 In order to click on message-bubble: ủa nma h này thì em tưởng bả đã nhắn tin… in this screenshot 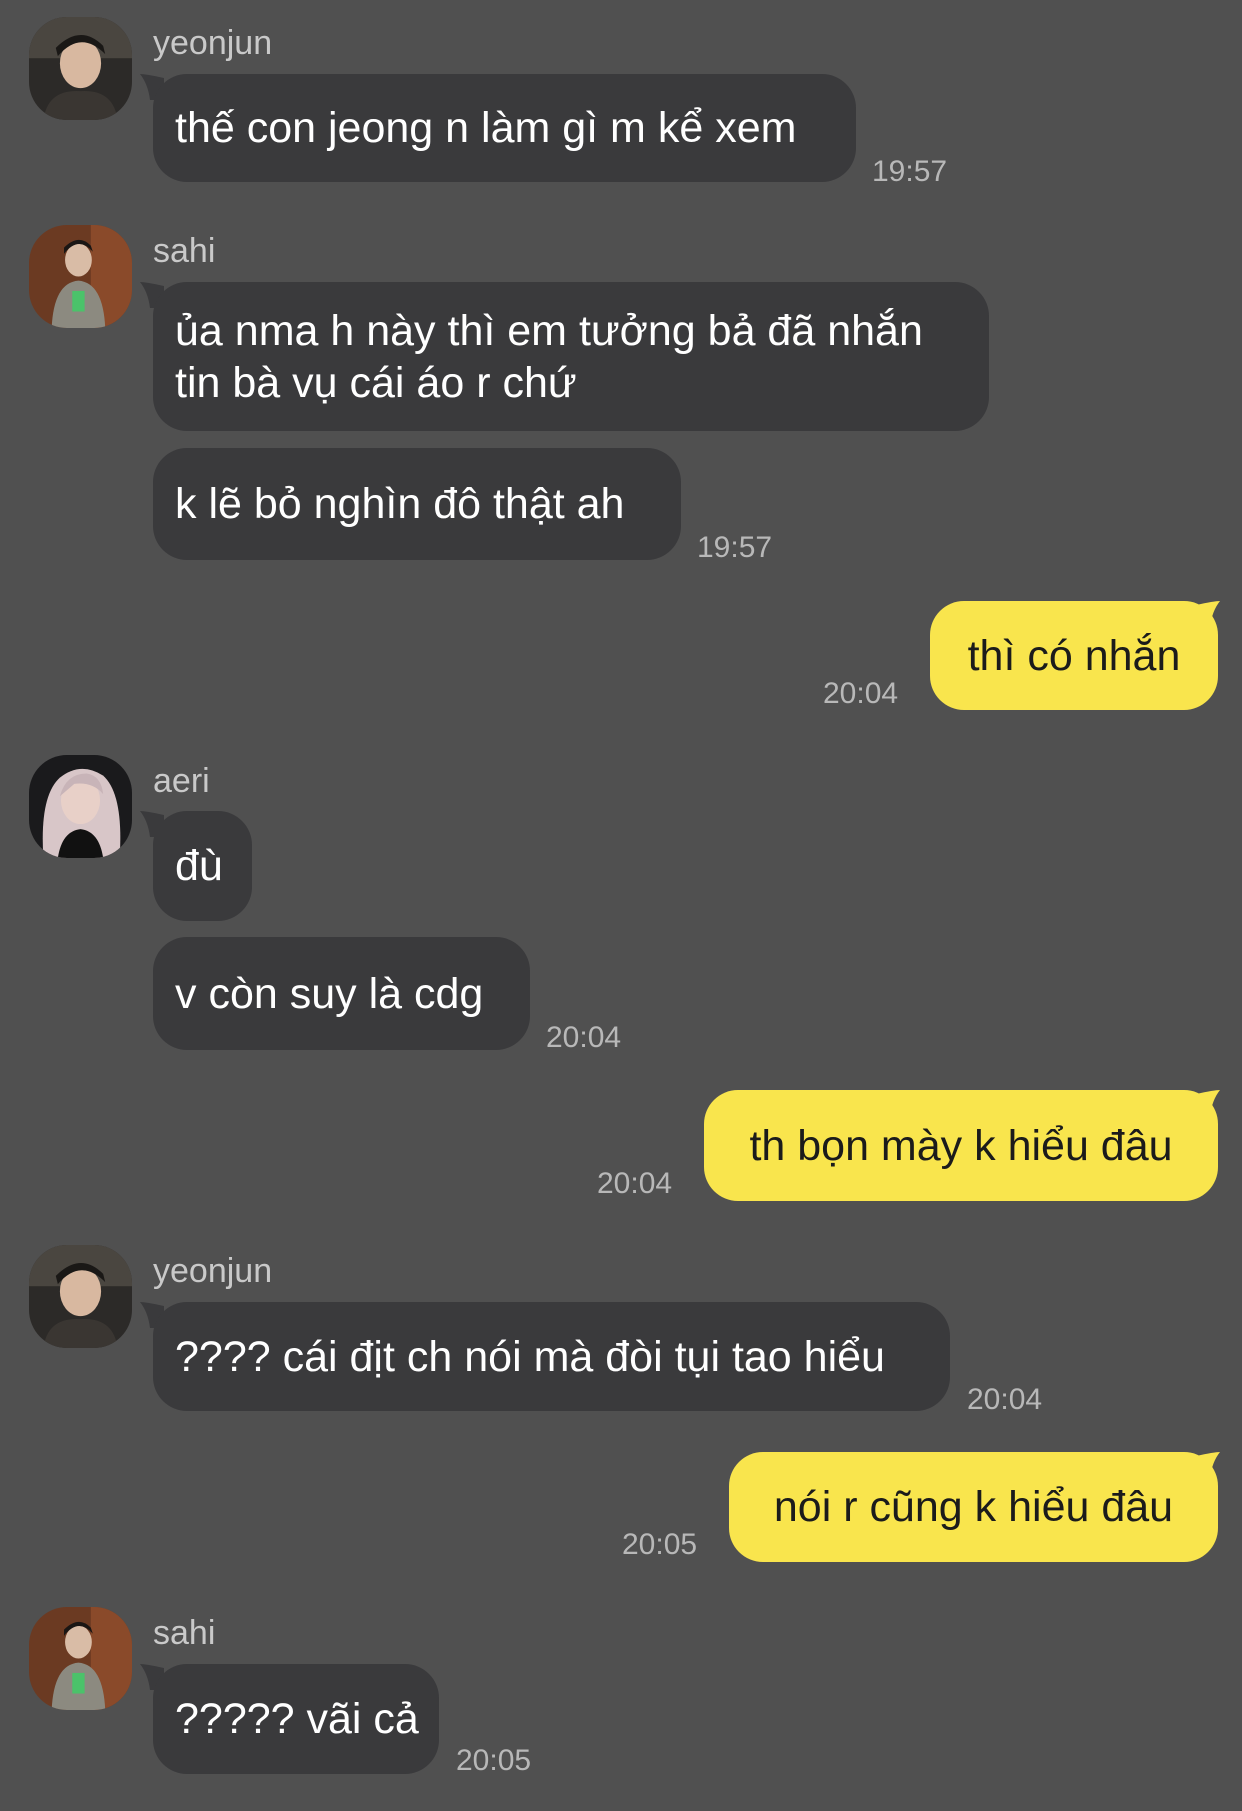, I will do `click(571, 356)`.